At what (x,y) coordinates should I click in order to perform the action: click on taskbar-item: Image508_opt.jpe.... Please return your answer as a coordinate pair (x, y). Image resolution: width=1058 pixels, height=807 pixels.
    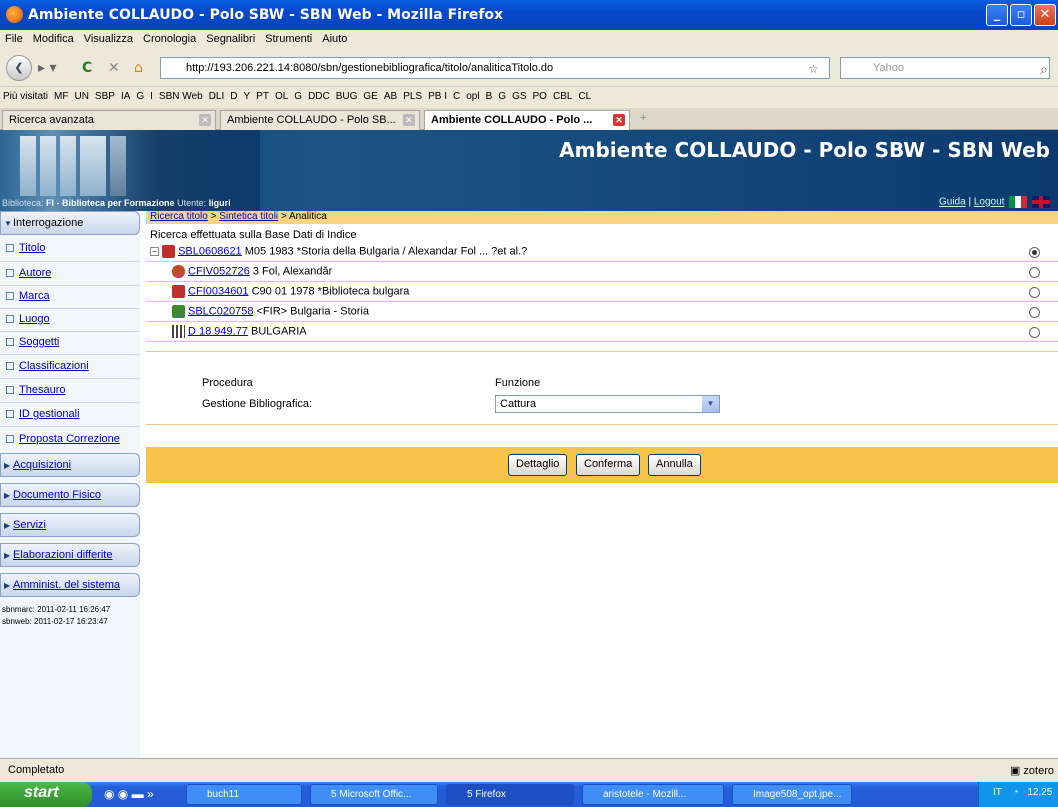
    Looking at the image, I should click on (792, 794).